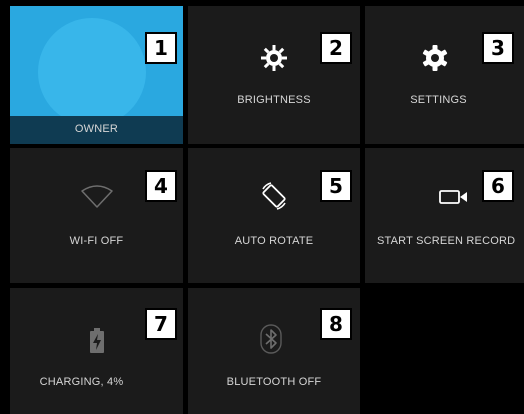 Image resolution: width=524 pixels, height=414 pixels. I want to click on tile-number-8: 8, so click(336, 324).